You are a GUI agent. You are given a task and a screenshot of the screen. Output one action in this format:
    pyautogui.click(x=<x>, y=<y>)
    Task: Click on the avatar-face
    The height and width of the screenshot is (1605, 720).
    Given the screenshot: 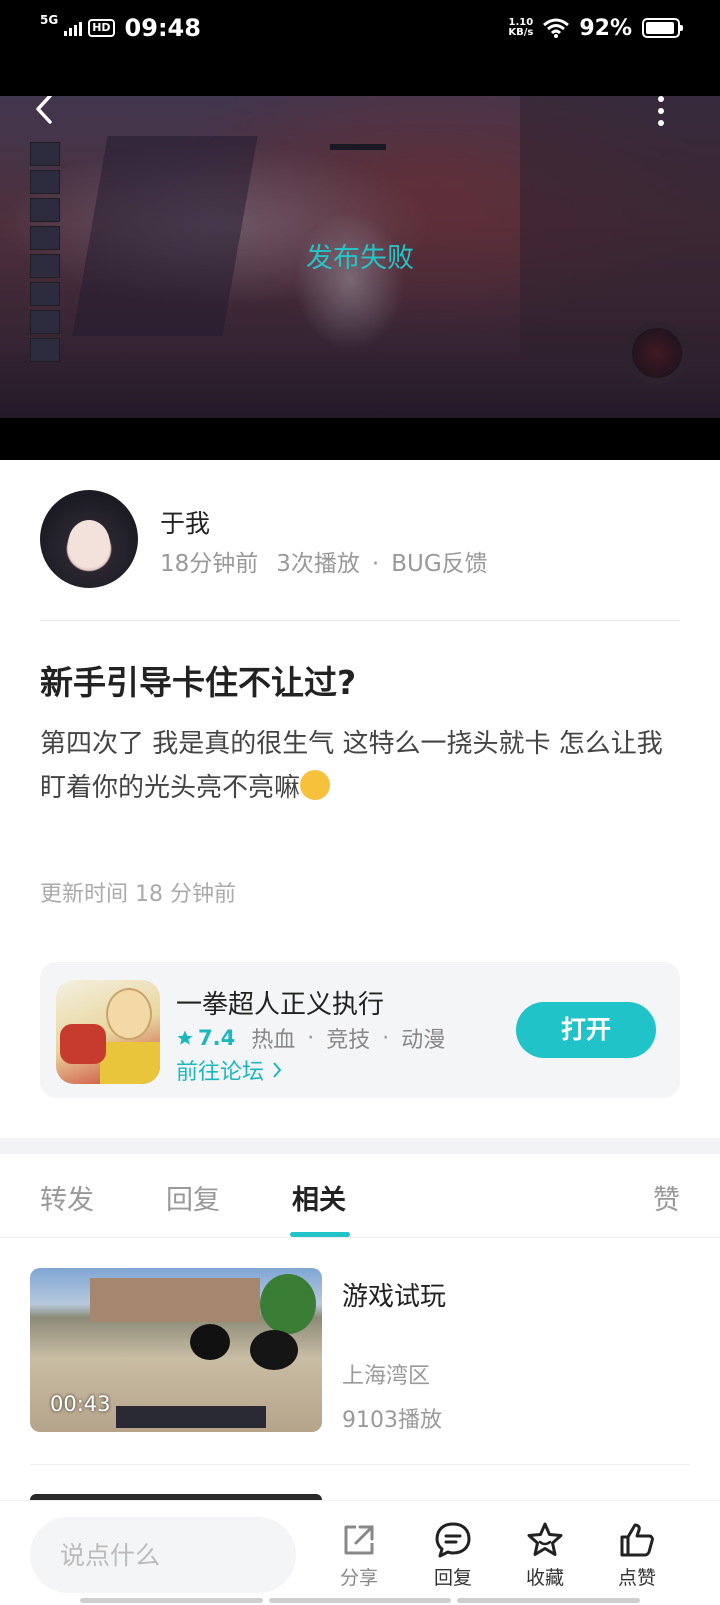 What is the action you would take?
    pyautogui.click(x=89, y=544)
    